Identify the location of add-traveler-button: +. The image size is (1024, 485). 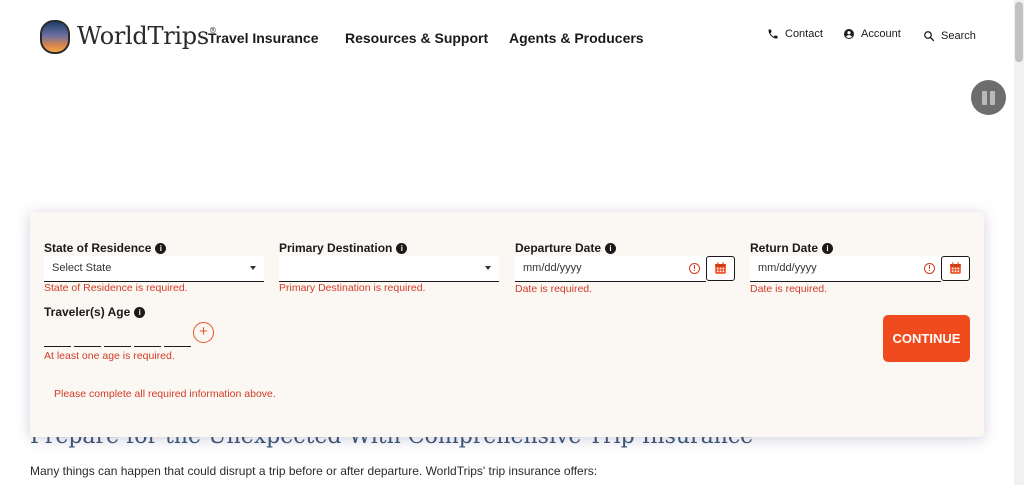
(203, 332).